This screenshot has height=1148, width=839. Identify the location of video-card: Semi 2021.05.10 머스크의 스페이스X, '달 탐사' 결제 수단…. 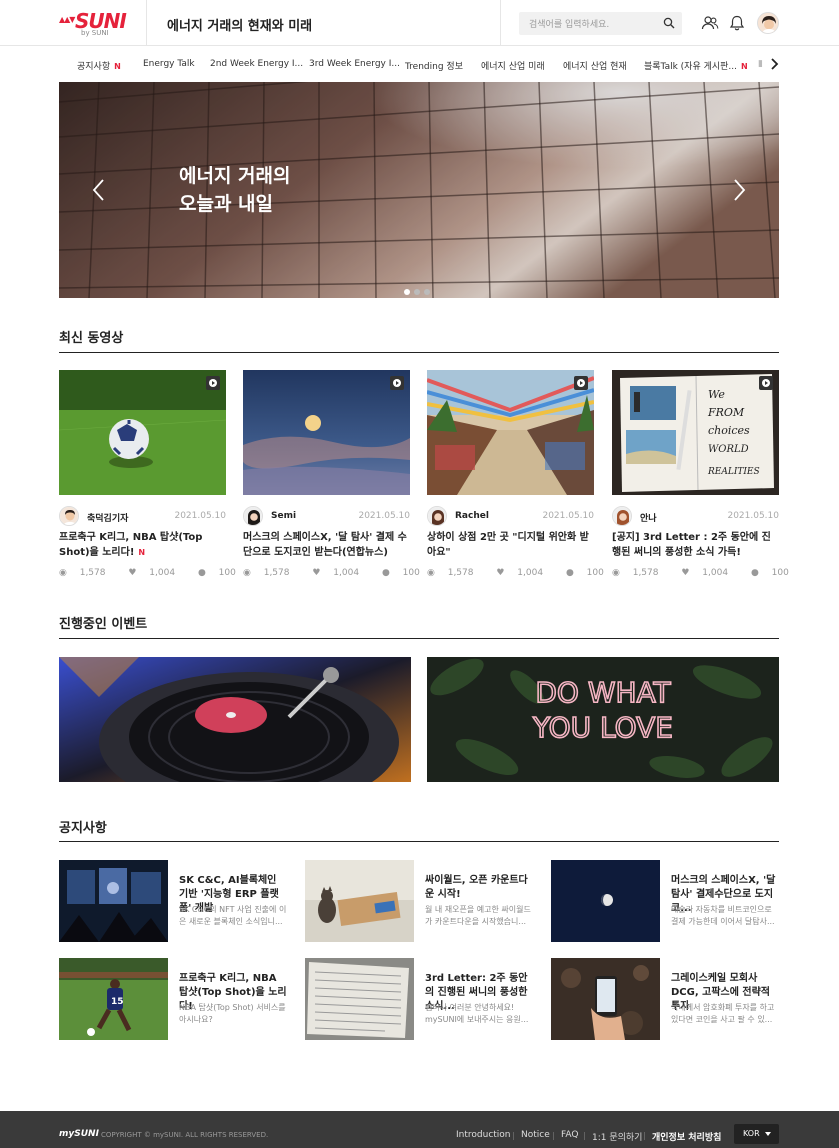
(331, 477).